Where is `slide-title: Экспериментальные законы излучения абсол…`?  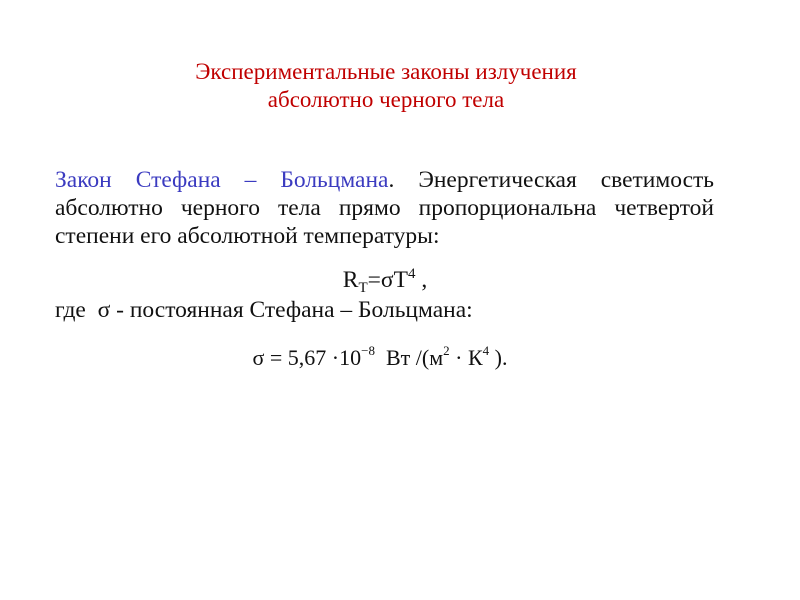
slide-title: Экспериментальные законы излучения абсол… is located at coordinates (386, 86).